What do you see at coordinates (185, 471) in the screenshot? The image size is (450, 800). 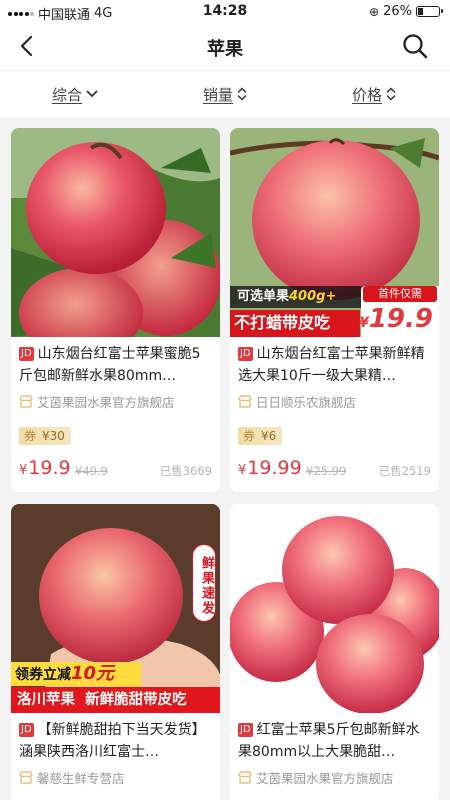 I see `sold-count: 已售3669` at bounding box center [185, 471].